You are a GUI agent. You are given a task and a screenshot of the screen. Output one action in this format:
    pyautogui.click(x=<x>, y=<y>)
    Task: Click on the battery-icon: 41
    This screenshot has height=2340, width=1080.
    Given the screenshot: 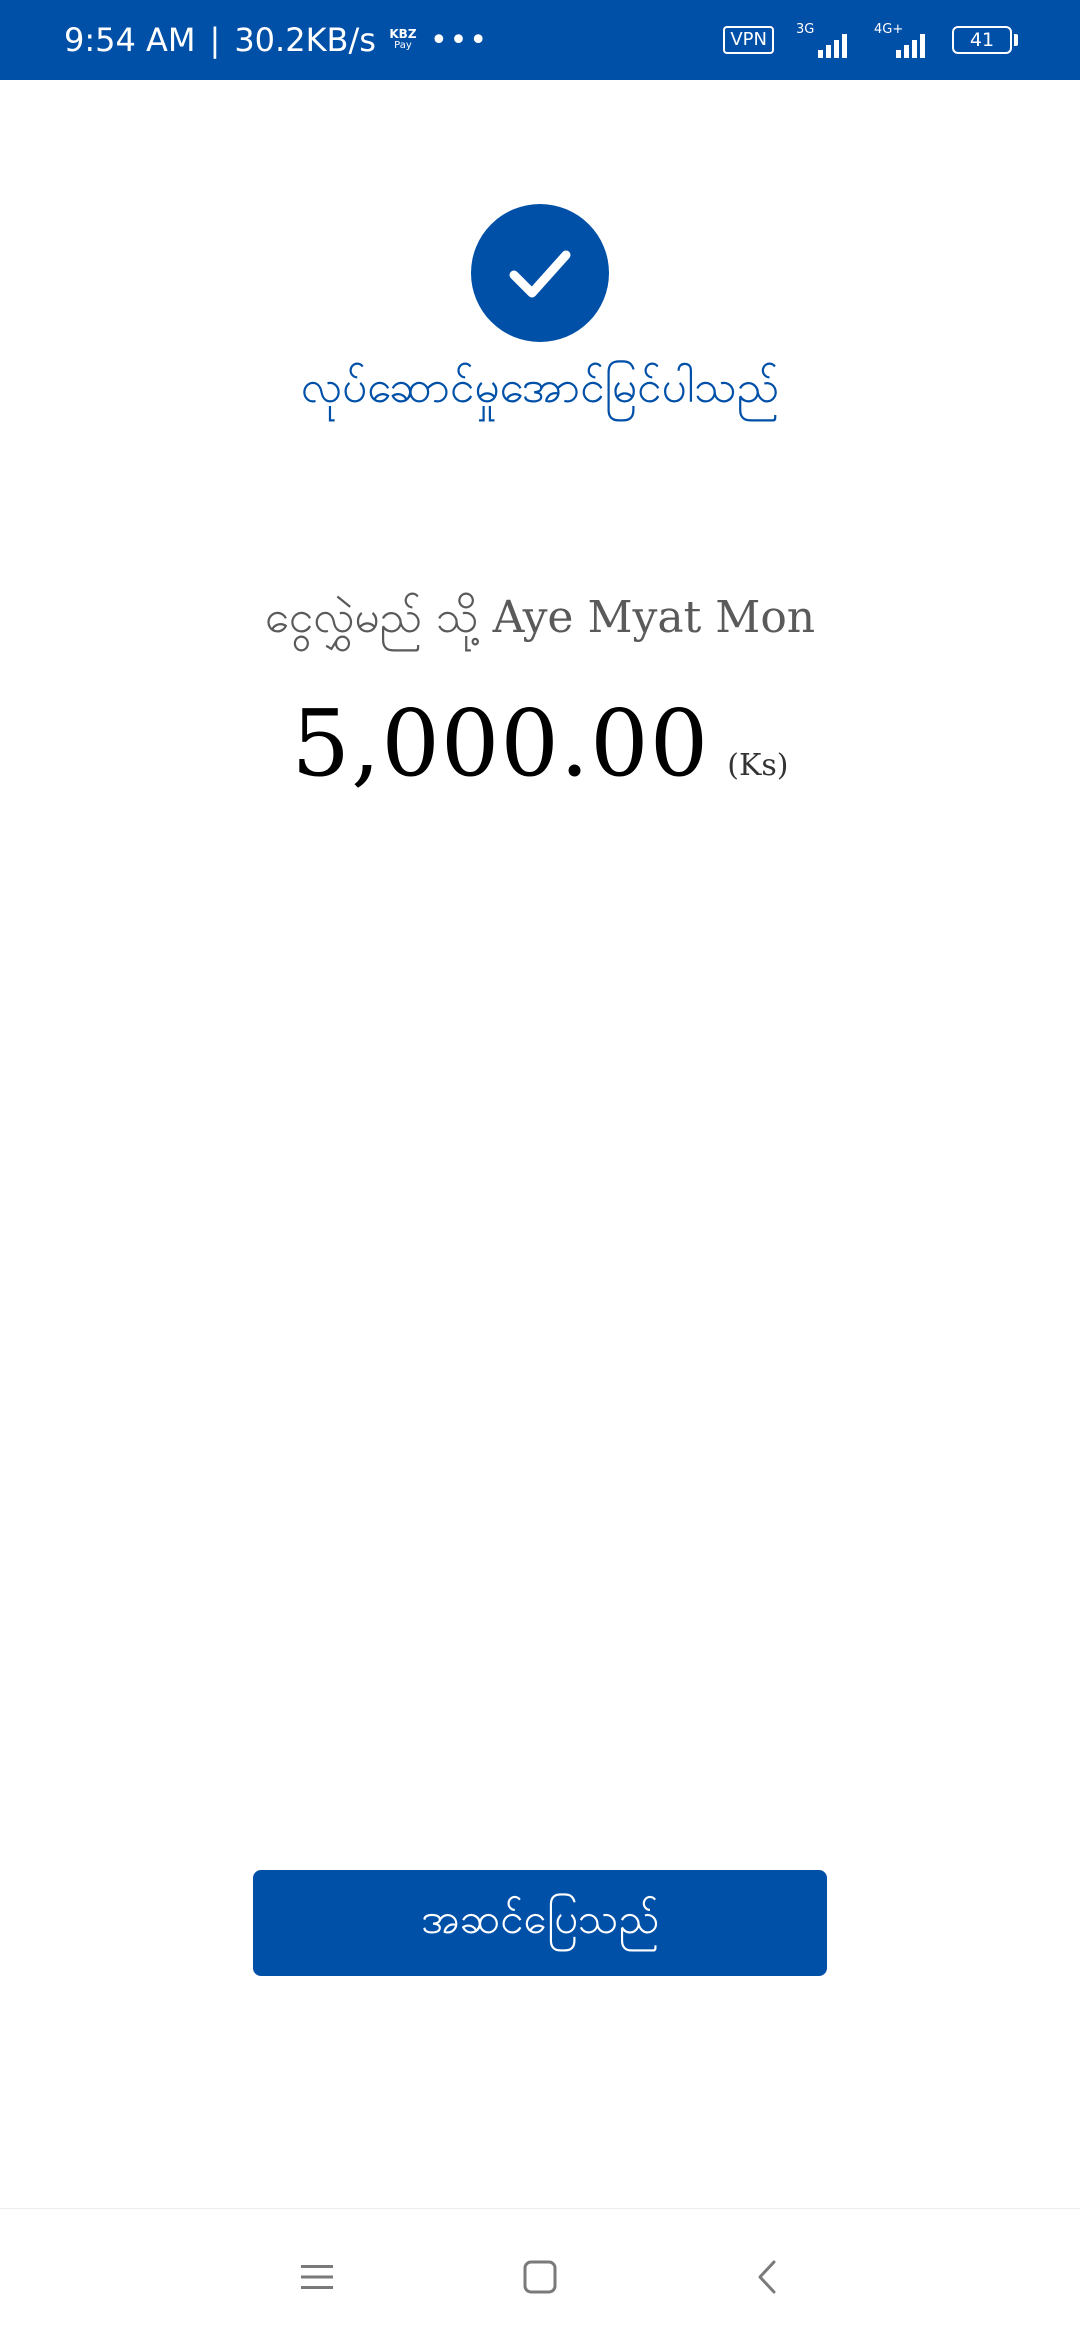 What is the action you would take?
    pyautogui.click(x=985, y=40)
    